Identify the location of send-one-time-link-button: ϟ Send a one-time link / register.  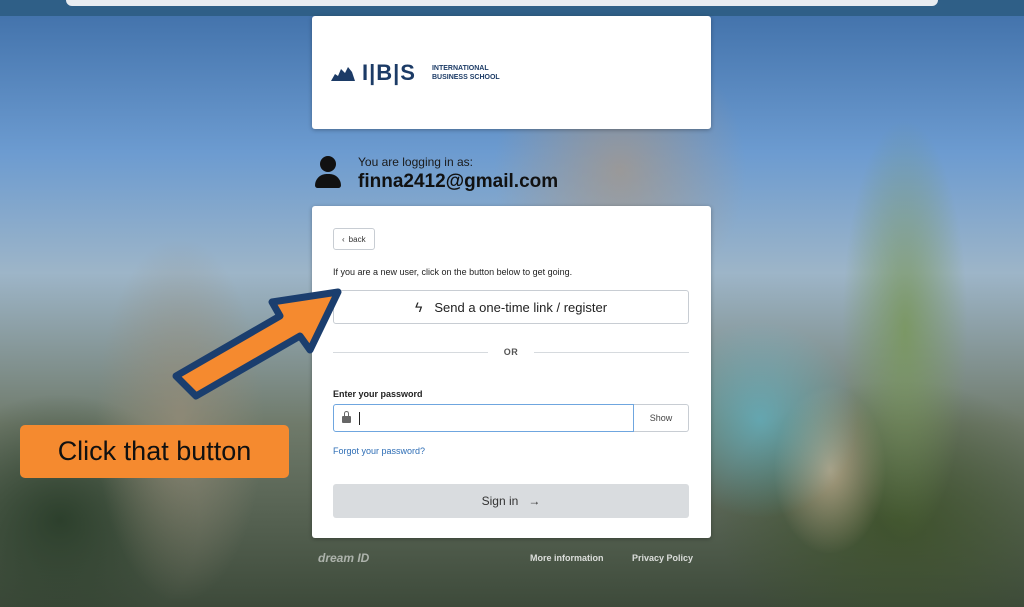
(511, 307).